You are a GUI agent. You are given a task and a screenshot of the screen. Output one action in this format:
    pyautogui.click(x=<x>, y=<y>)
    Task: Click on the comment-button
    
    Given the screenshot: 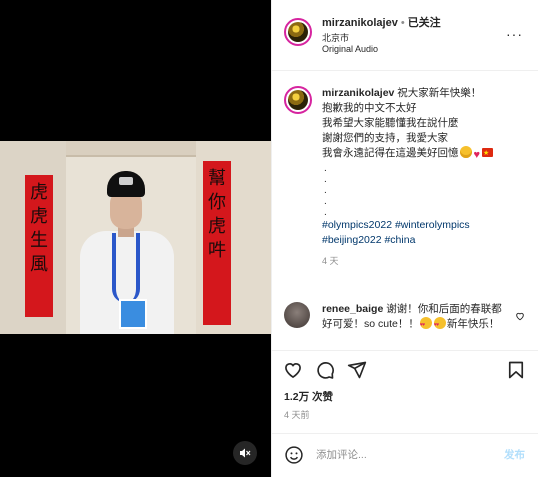 What is the action you would take?
    pyautogui.click(x=325, y=370)
    